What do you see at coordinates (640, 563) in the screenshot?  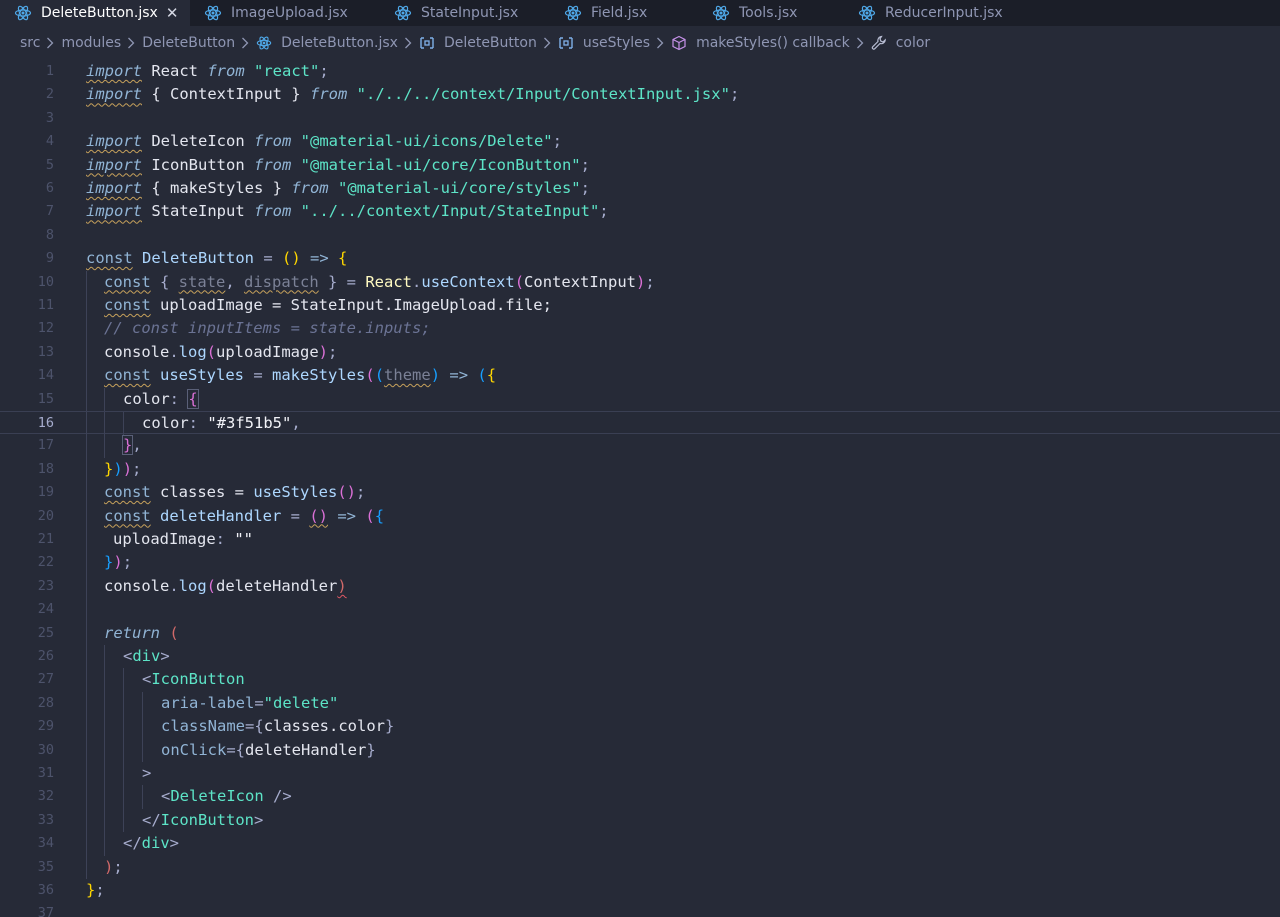 I see `code-line: 22 });` at bounding box center [640, 563].